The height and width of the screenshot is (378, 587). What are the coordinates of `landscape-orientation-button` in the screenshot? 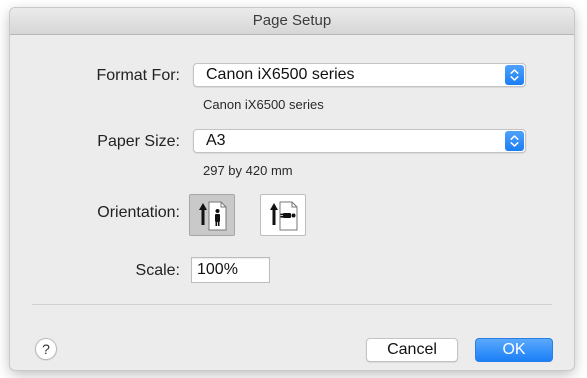 It's located at (283, 215).